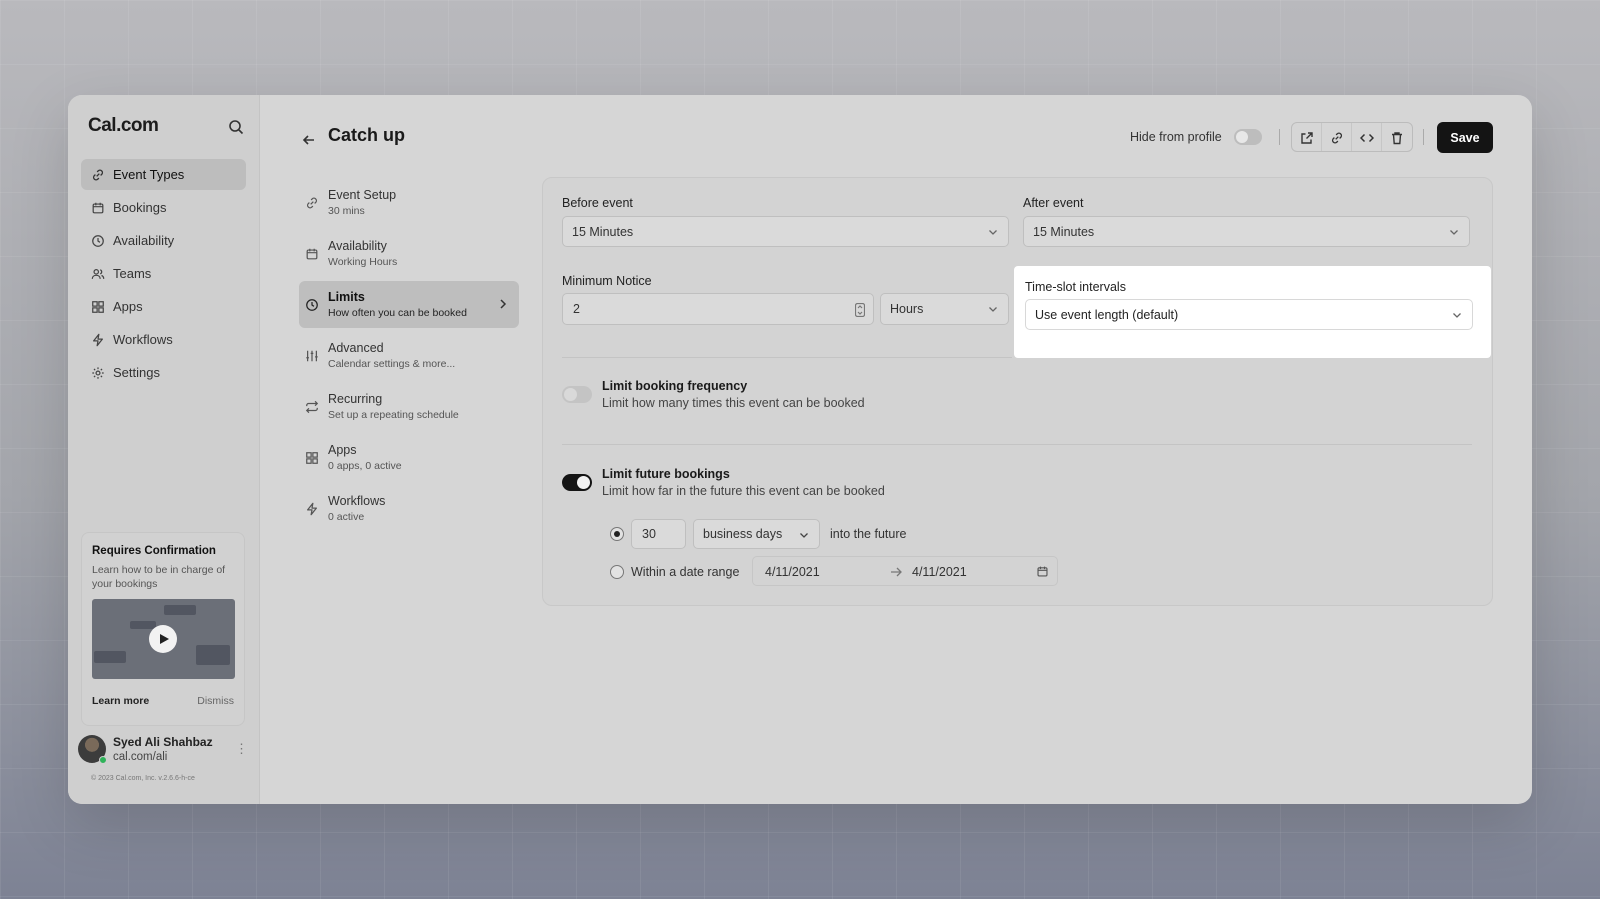  What do you see at coordinates (120, 701) in the screenshot?
I see `learn-more-link: Learn more` at bounding box center [120, 701].